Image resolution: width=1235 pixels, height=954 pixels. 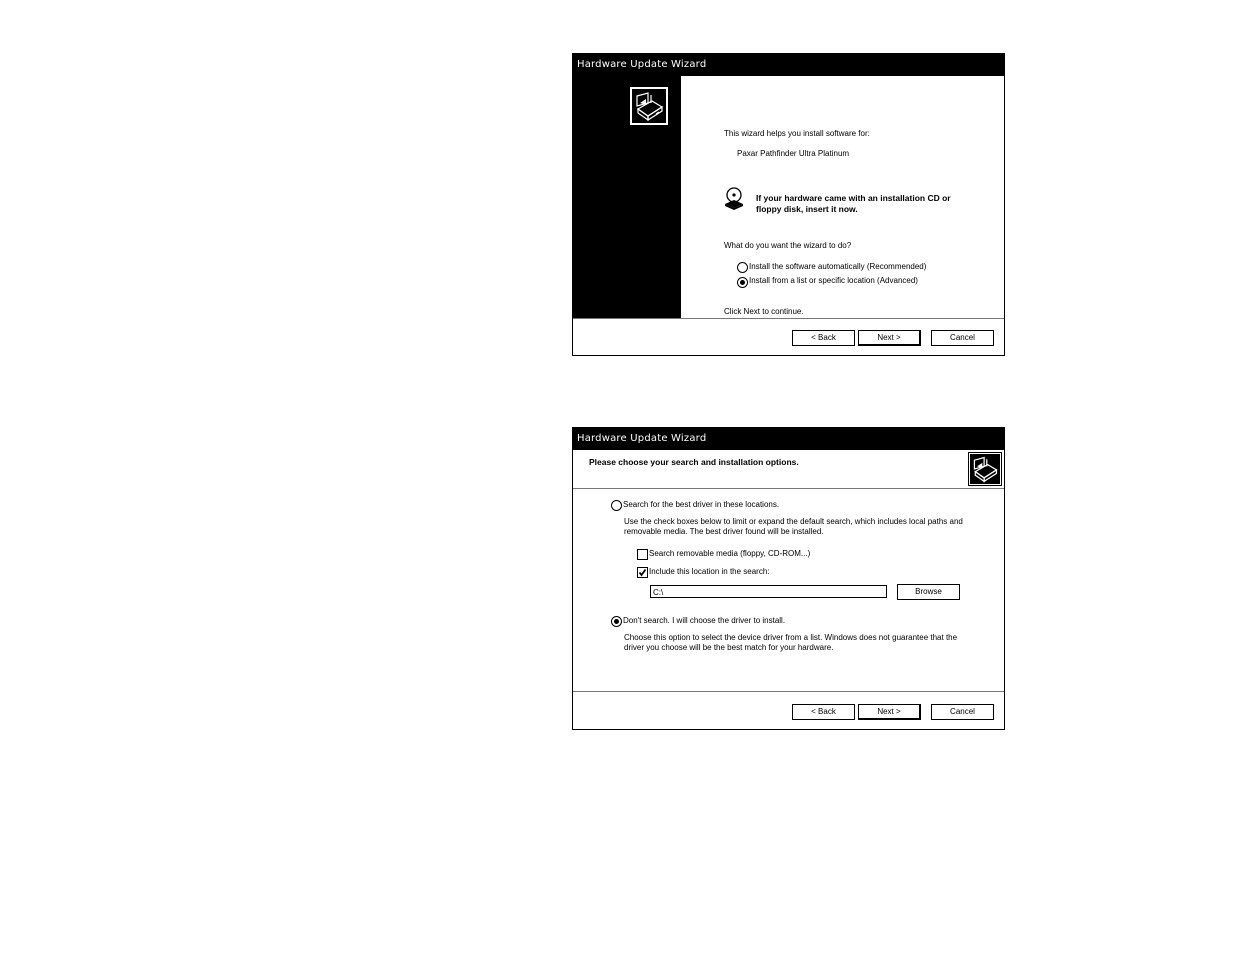 I want to click on include-location-label: Include this location in the search:, so click(x=709, y=571).